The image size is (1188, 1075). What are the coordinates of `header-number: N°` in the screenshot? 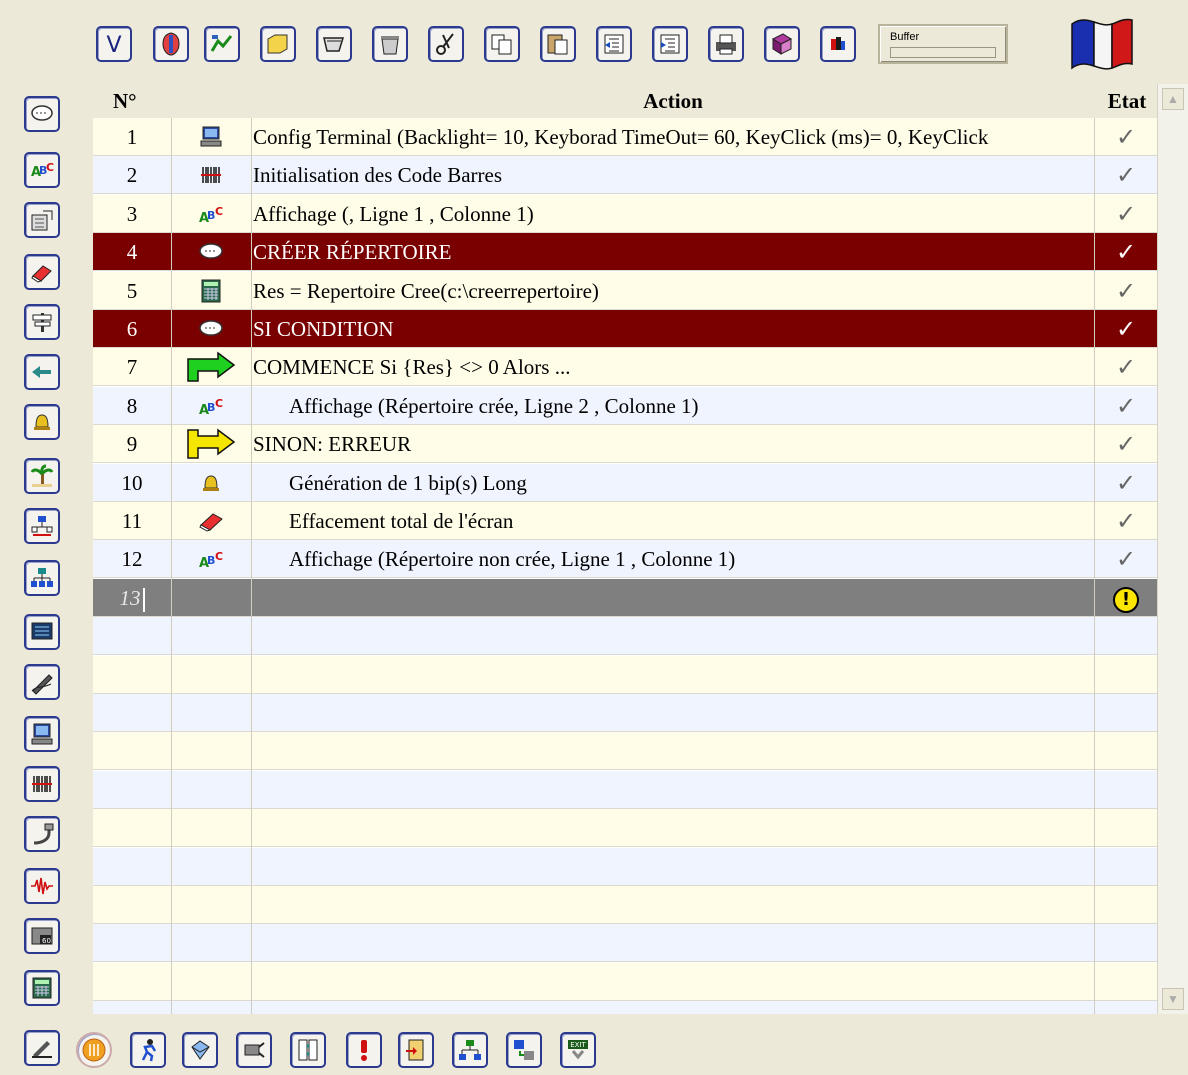 It's located at (133, 101).